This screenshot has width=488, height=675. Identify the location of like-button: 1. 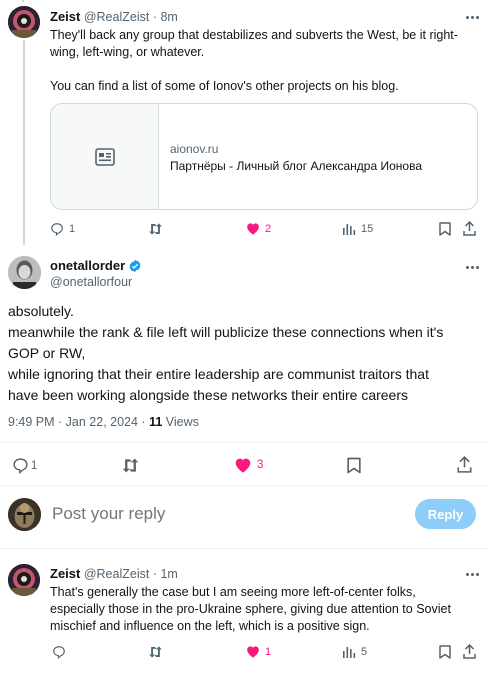
(258, 651).